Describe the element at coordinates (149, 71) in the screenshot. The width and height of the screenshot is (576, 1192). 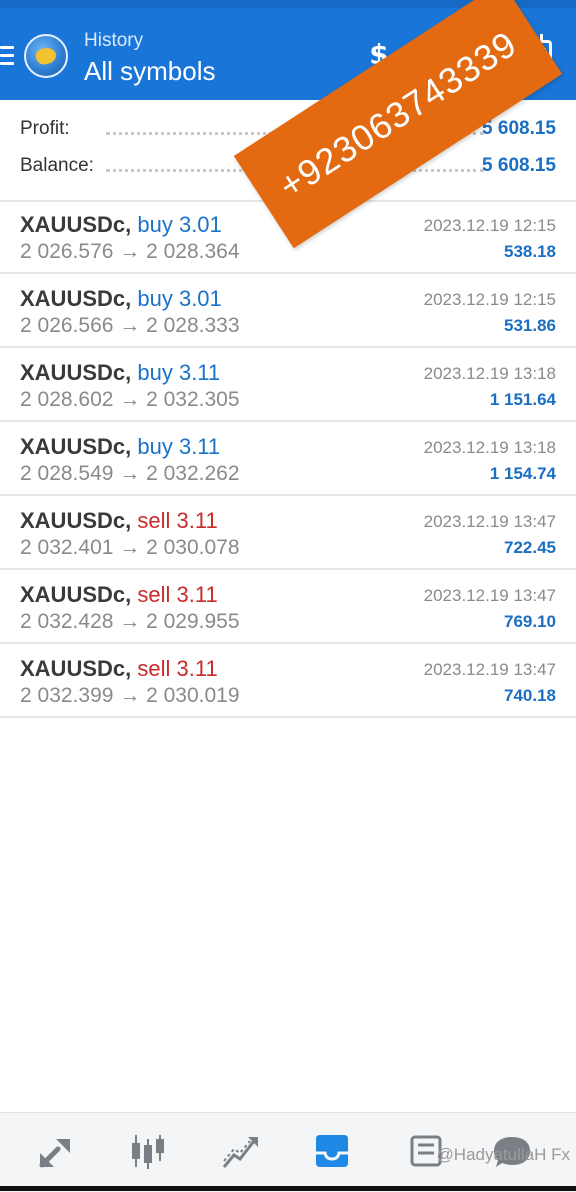
I see `header-title: All symbols` at that location.